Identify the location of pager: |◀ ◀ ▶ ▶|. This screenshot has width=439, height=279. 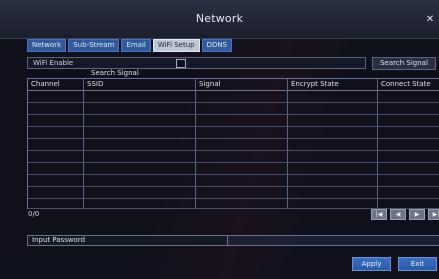
(405, 214).